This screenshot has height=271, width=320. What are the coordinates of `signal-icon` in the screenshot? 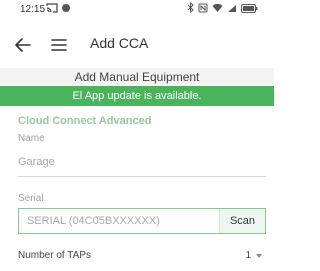 It's located at (232, 9).